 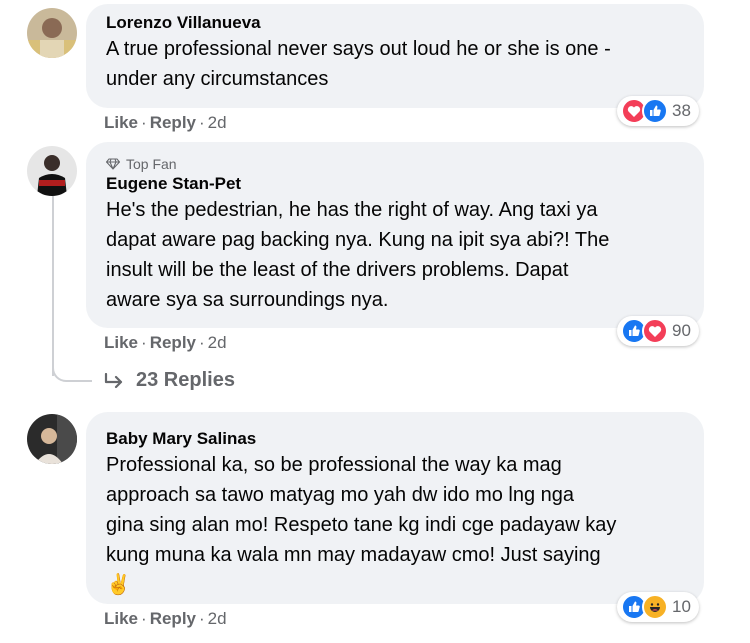 I want to click on reaction-count: 10, so click(x=681, y=606).